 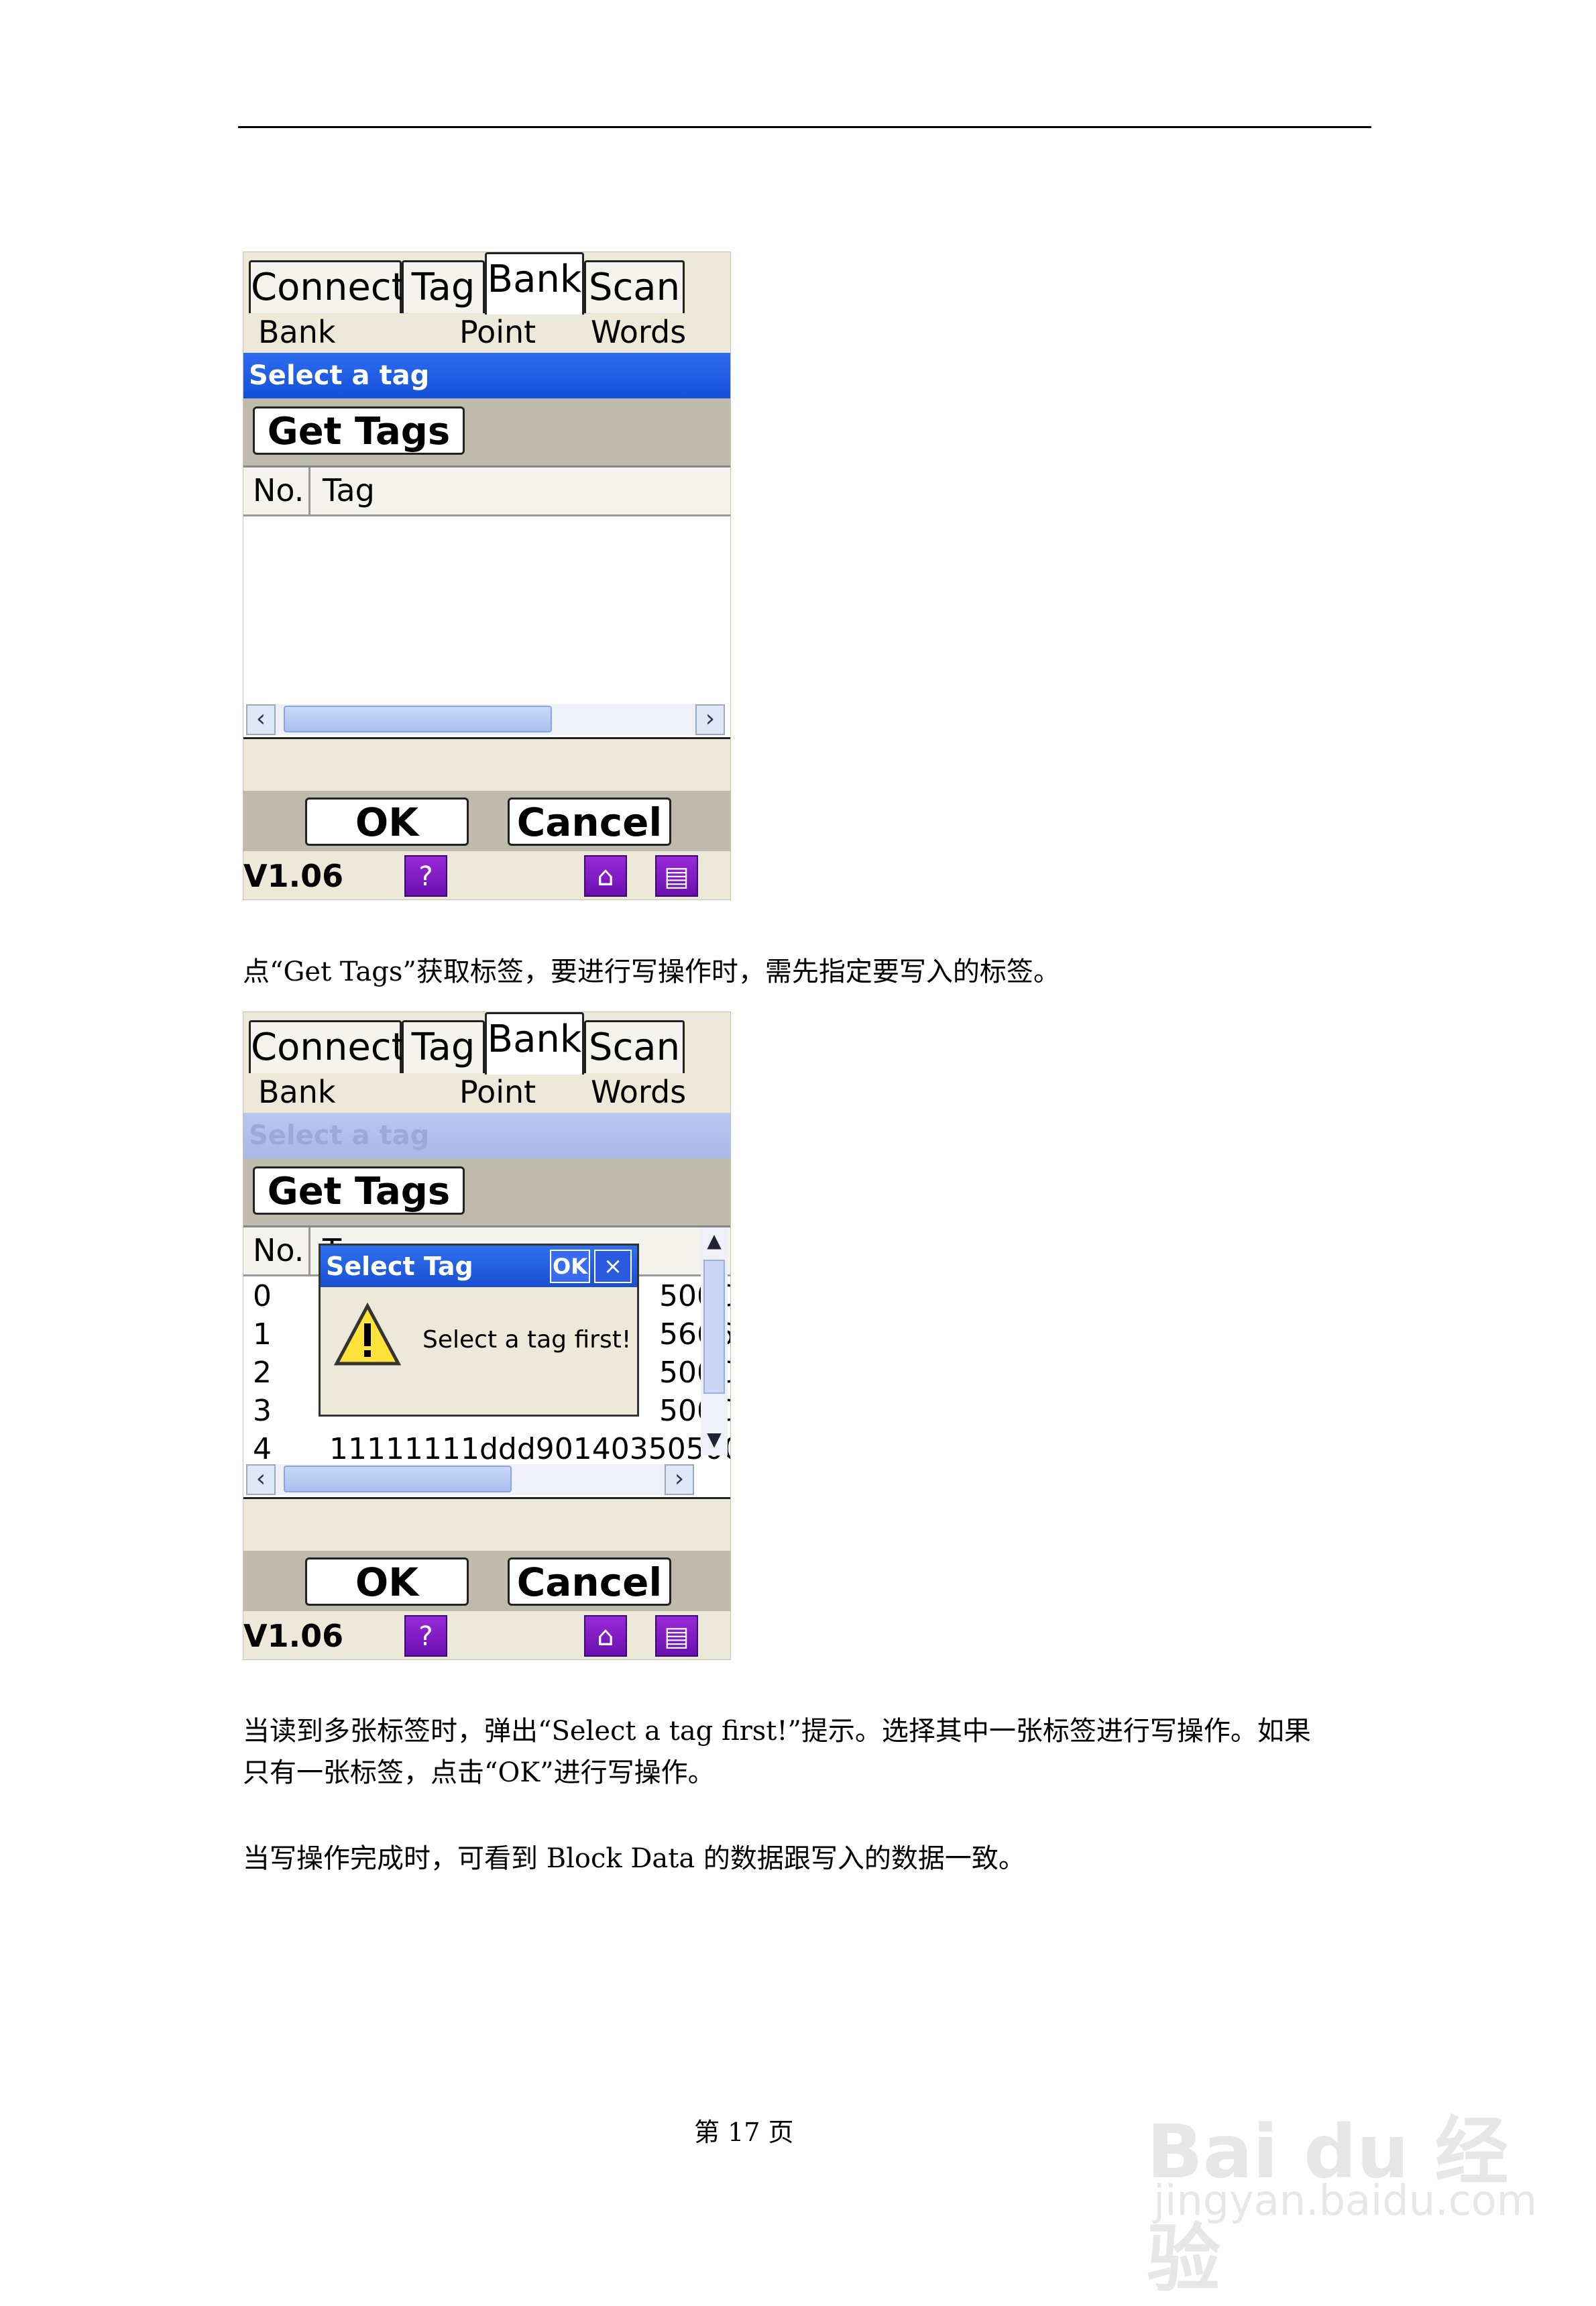 I want to click on warning-icon, so click(x=367, y=1334).